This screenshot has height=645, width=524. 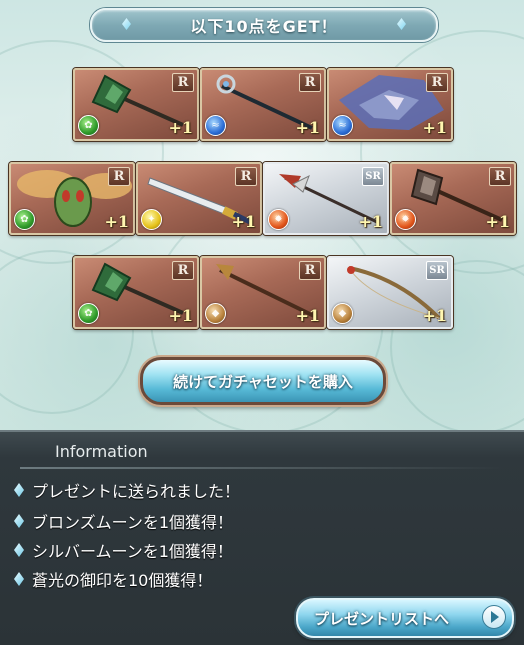 I want to click on information-title: Information, so click(x=101, y=451).